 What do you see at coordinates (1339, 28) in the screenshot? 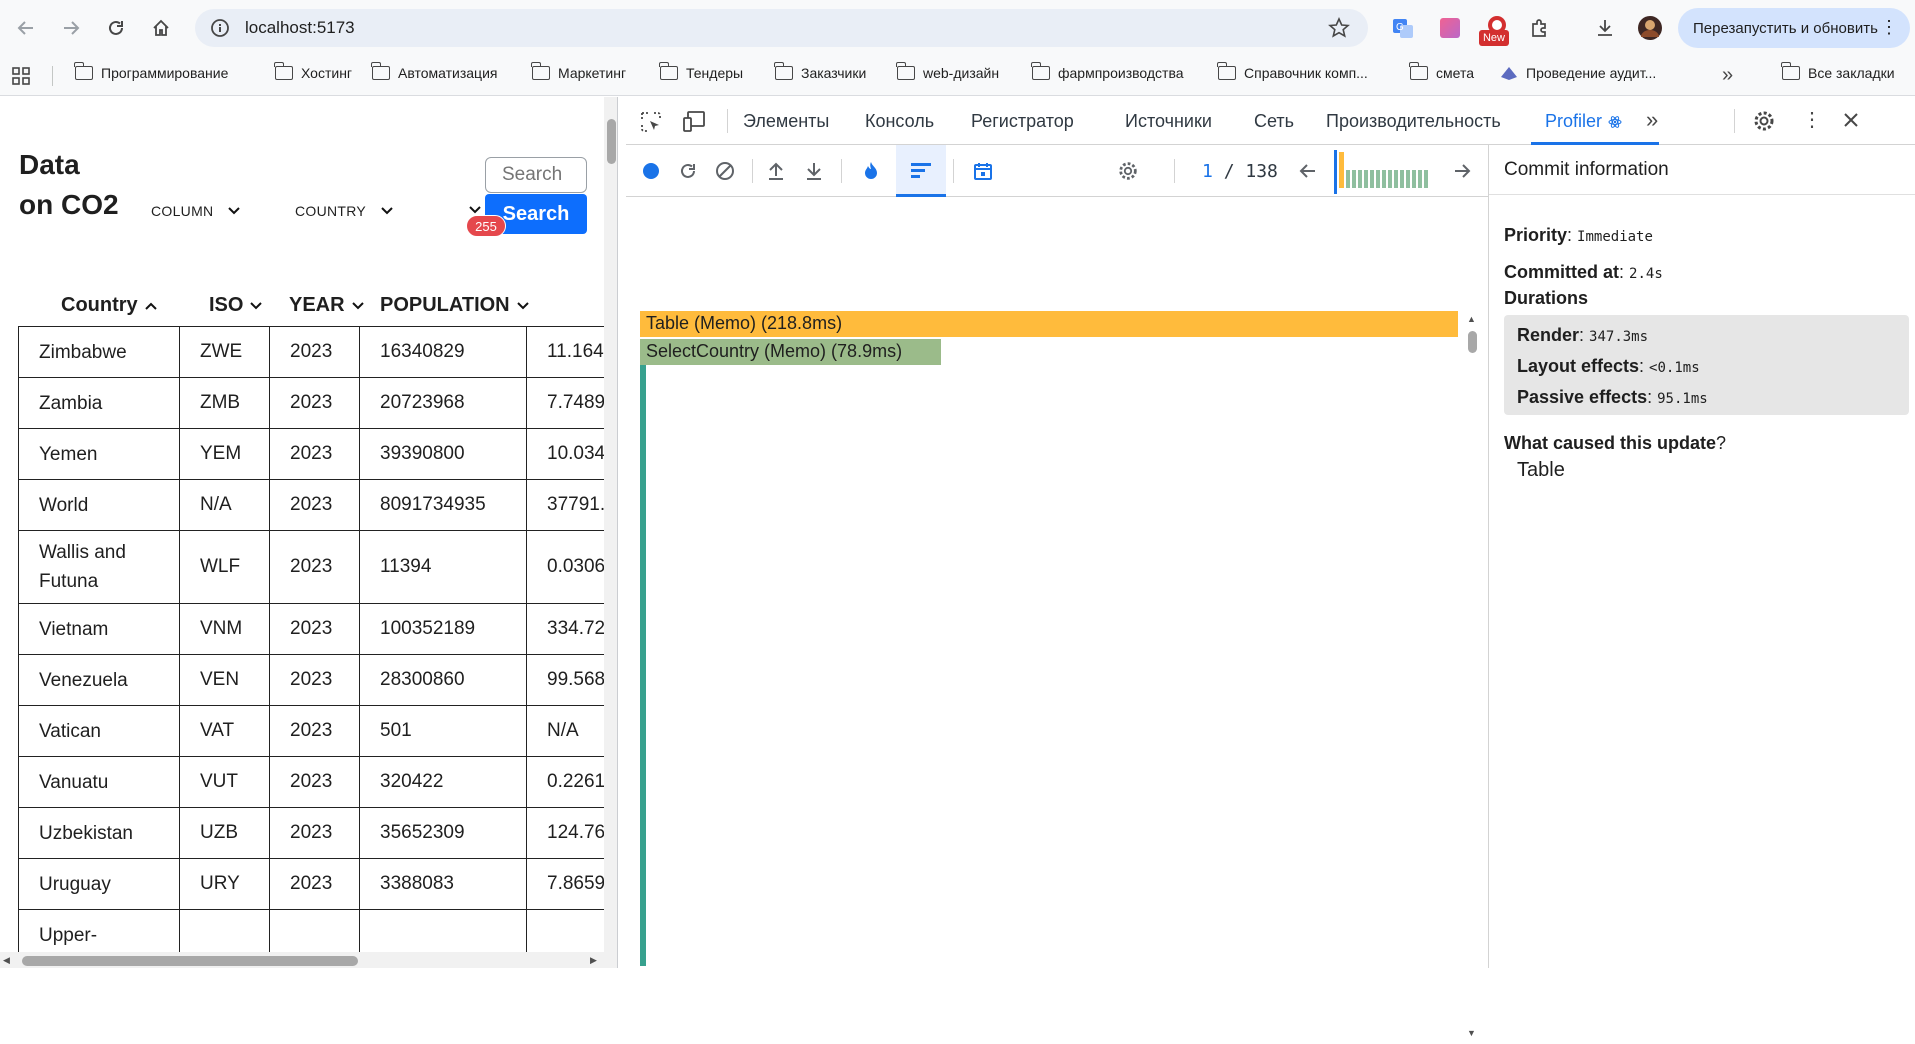
I see `bookmark-star-icon` at bounding box center [1339, 28].